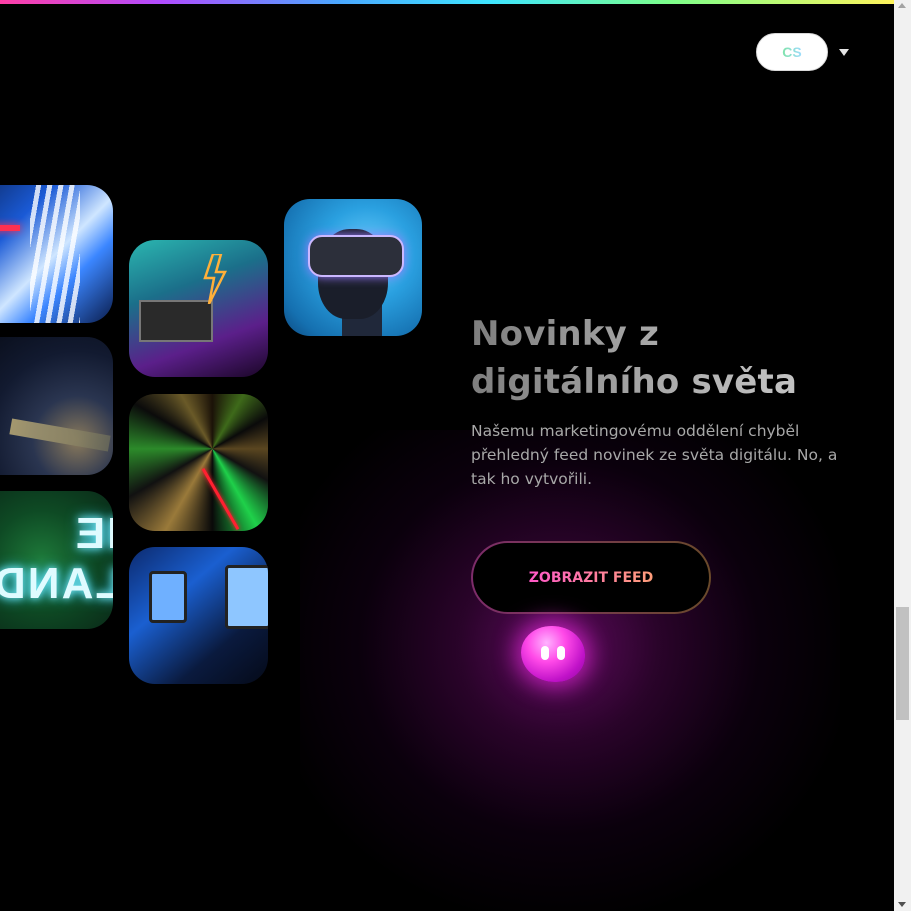 This screenshot has width=911, height=911. What do you see at coordinates (634, 382) in the screenshot?
I see `hero-title-line-2: digitálního světa` at bounding box center [634, 382].